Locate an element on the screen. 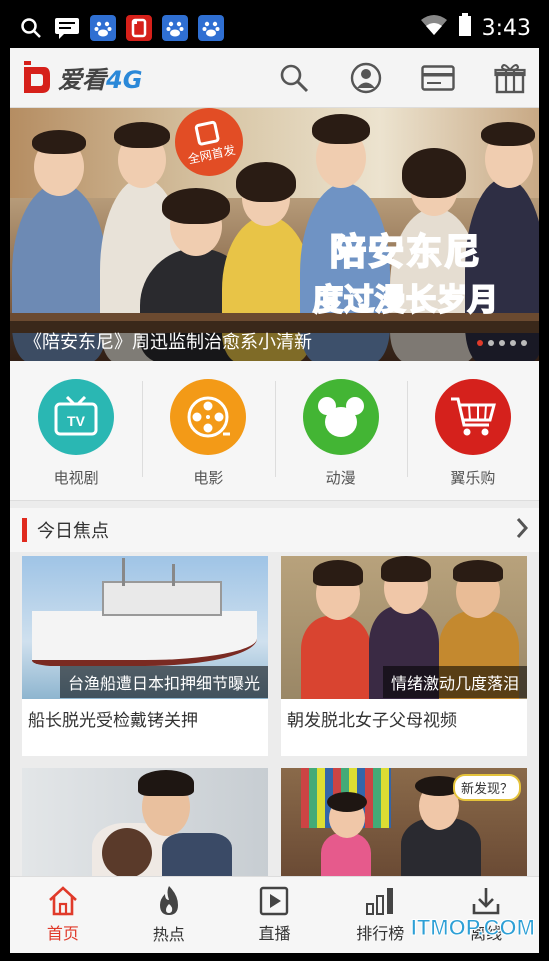  nav-label: 直播 is located at coordinates (274, 933).